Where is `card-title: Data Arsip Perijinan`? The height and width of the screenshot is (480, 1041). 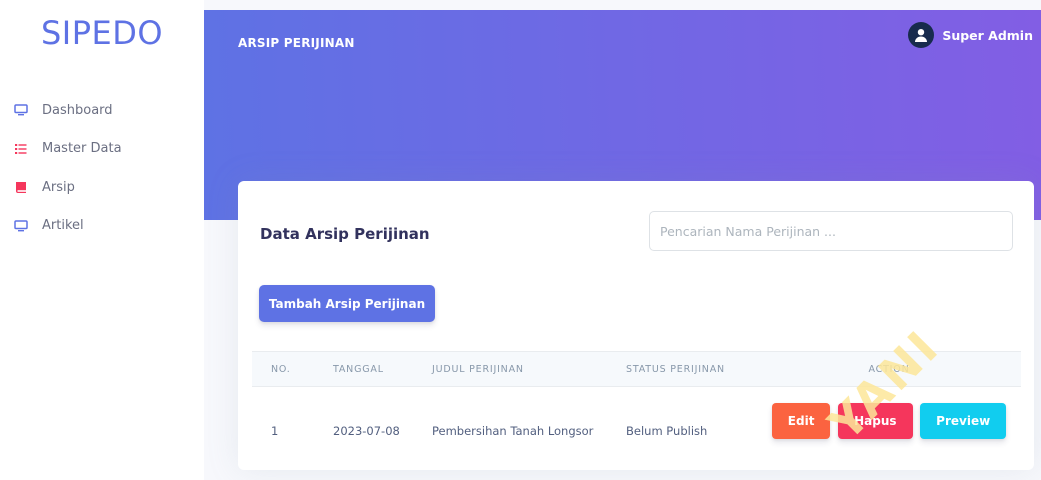
card-title: Data Arsip Perijinan is located at coordinates (345, 234).